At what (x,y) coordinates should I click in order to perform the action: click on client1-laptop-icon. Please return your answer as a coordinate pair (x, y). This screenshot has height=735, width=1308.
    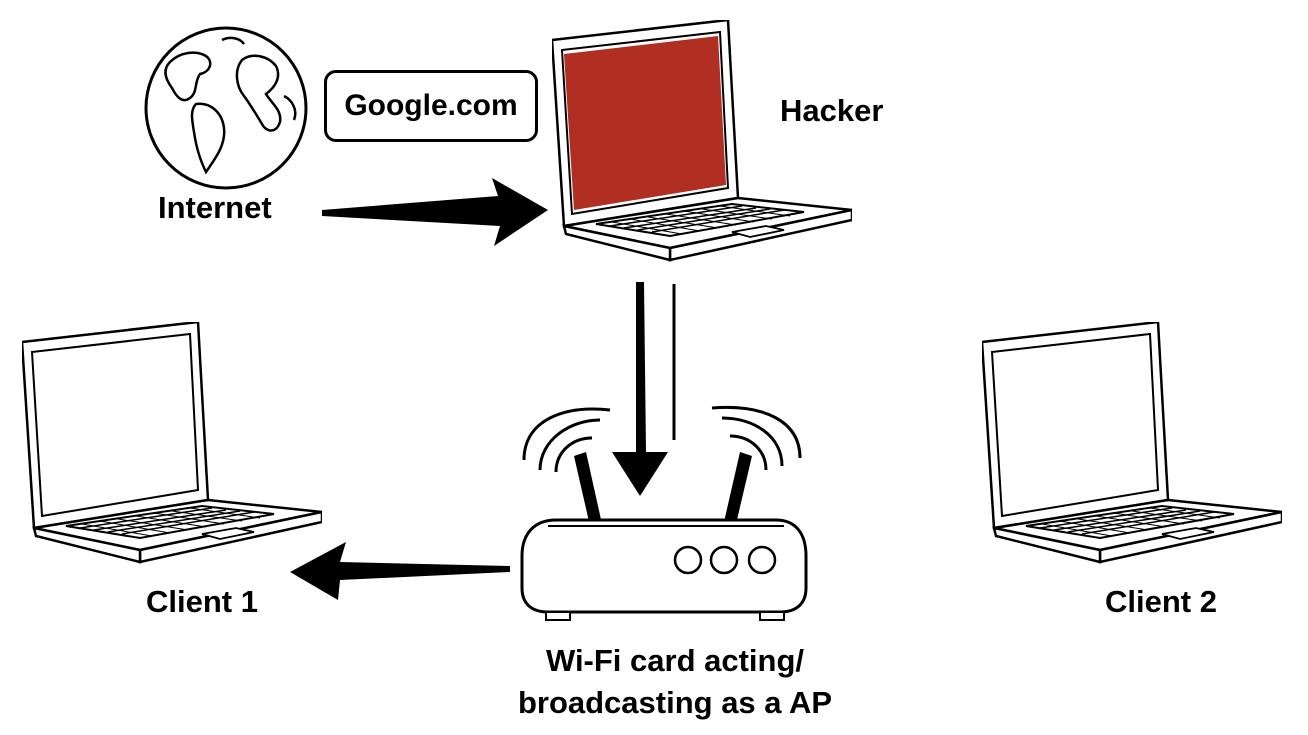
    Looking at the image, I should click on (172, 443).